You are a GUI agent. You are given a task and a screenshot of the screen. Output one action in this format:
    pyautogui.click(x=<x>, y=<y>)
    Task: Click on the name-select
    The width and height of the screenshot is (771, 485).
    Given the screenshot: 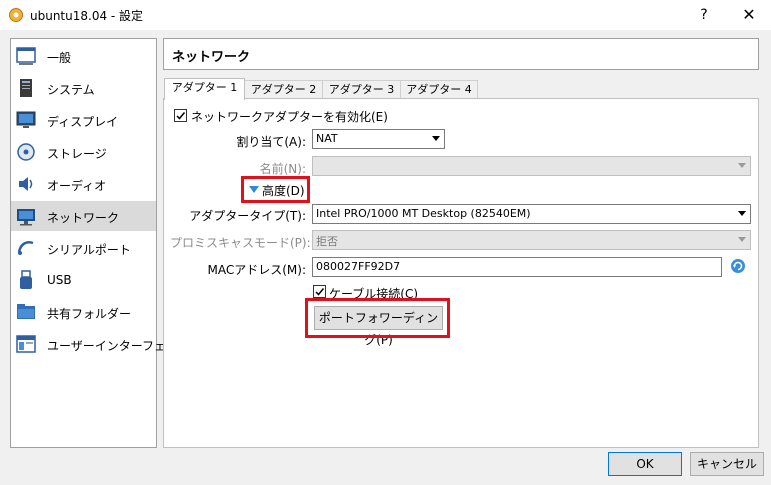 What is the action you would take?
    pyautogui.click(x=531, y=166)
    